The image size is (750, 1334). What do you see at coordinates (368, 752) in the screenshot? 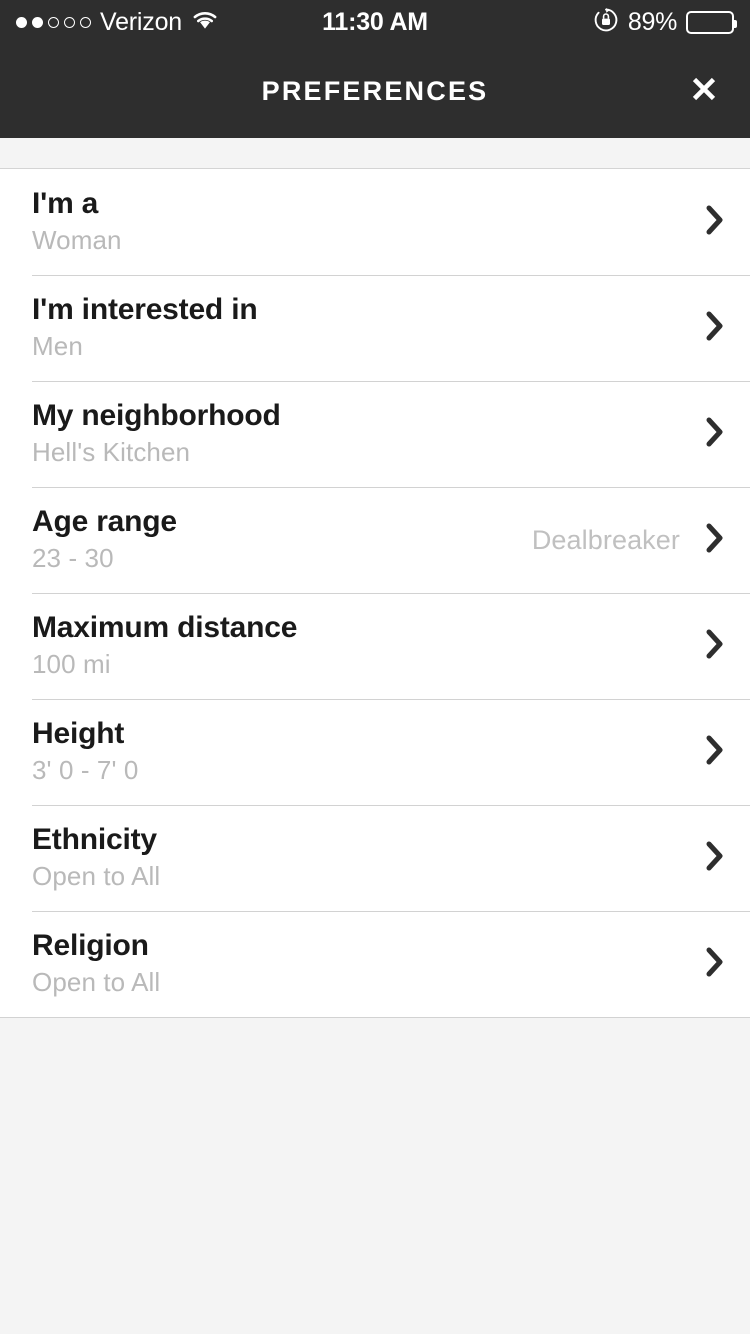
I see `preference-row-text: Height 3' 0 - 7' 0` at bounding box center [368, 752].